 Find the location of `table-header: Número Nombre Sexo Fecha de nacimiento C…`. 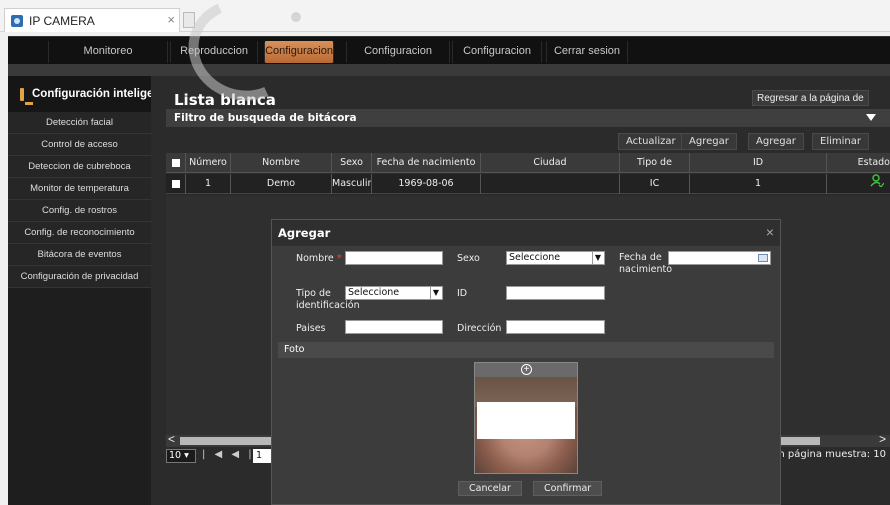

table-header: Número Nombre Sexo Fecha de nacimiento C… is located at coordinates (528, 163).